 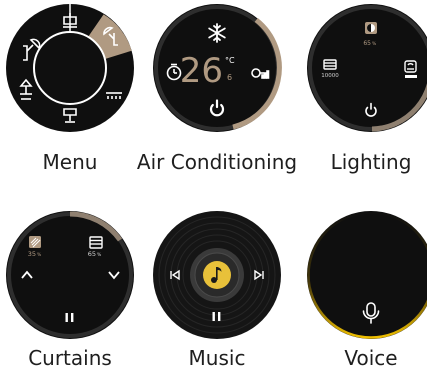 What do you see at coordinates (217, 162) in the screenshot?
I see `caption-air-conditioning: Air Conditioning` at bounding box center [217, 162].